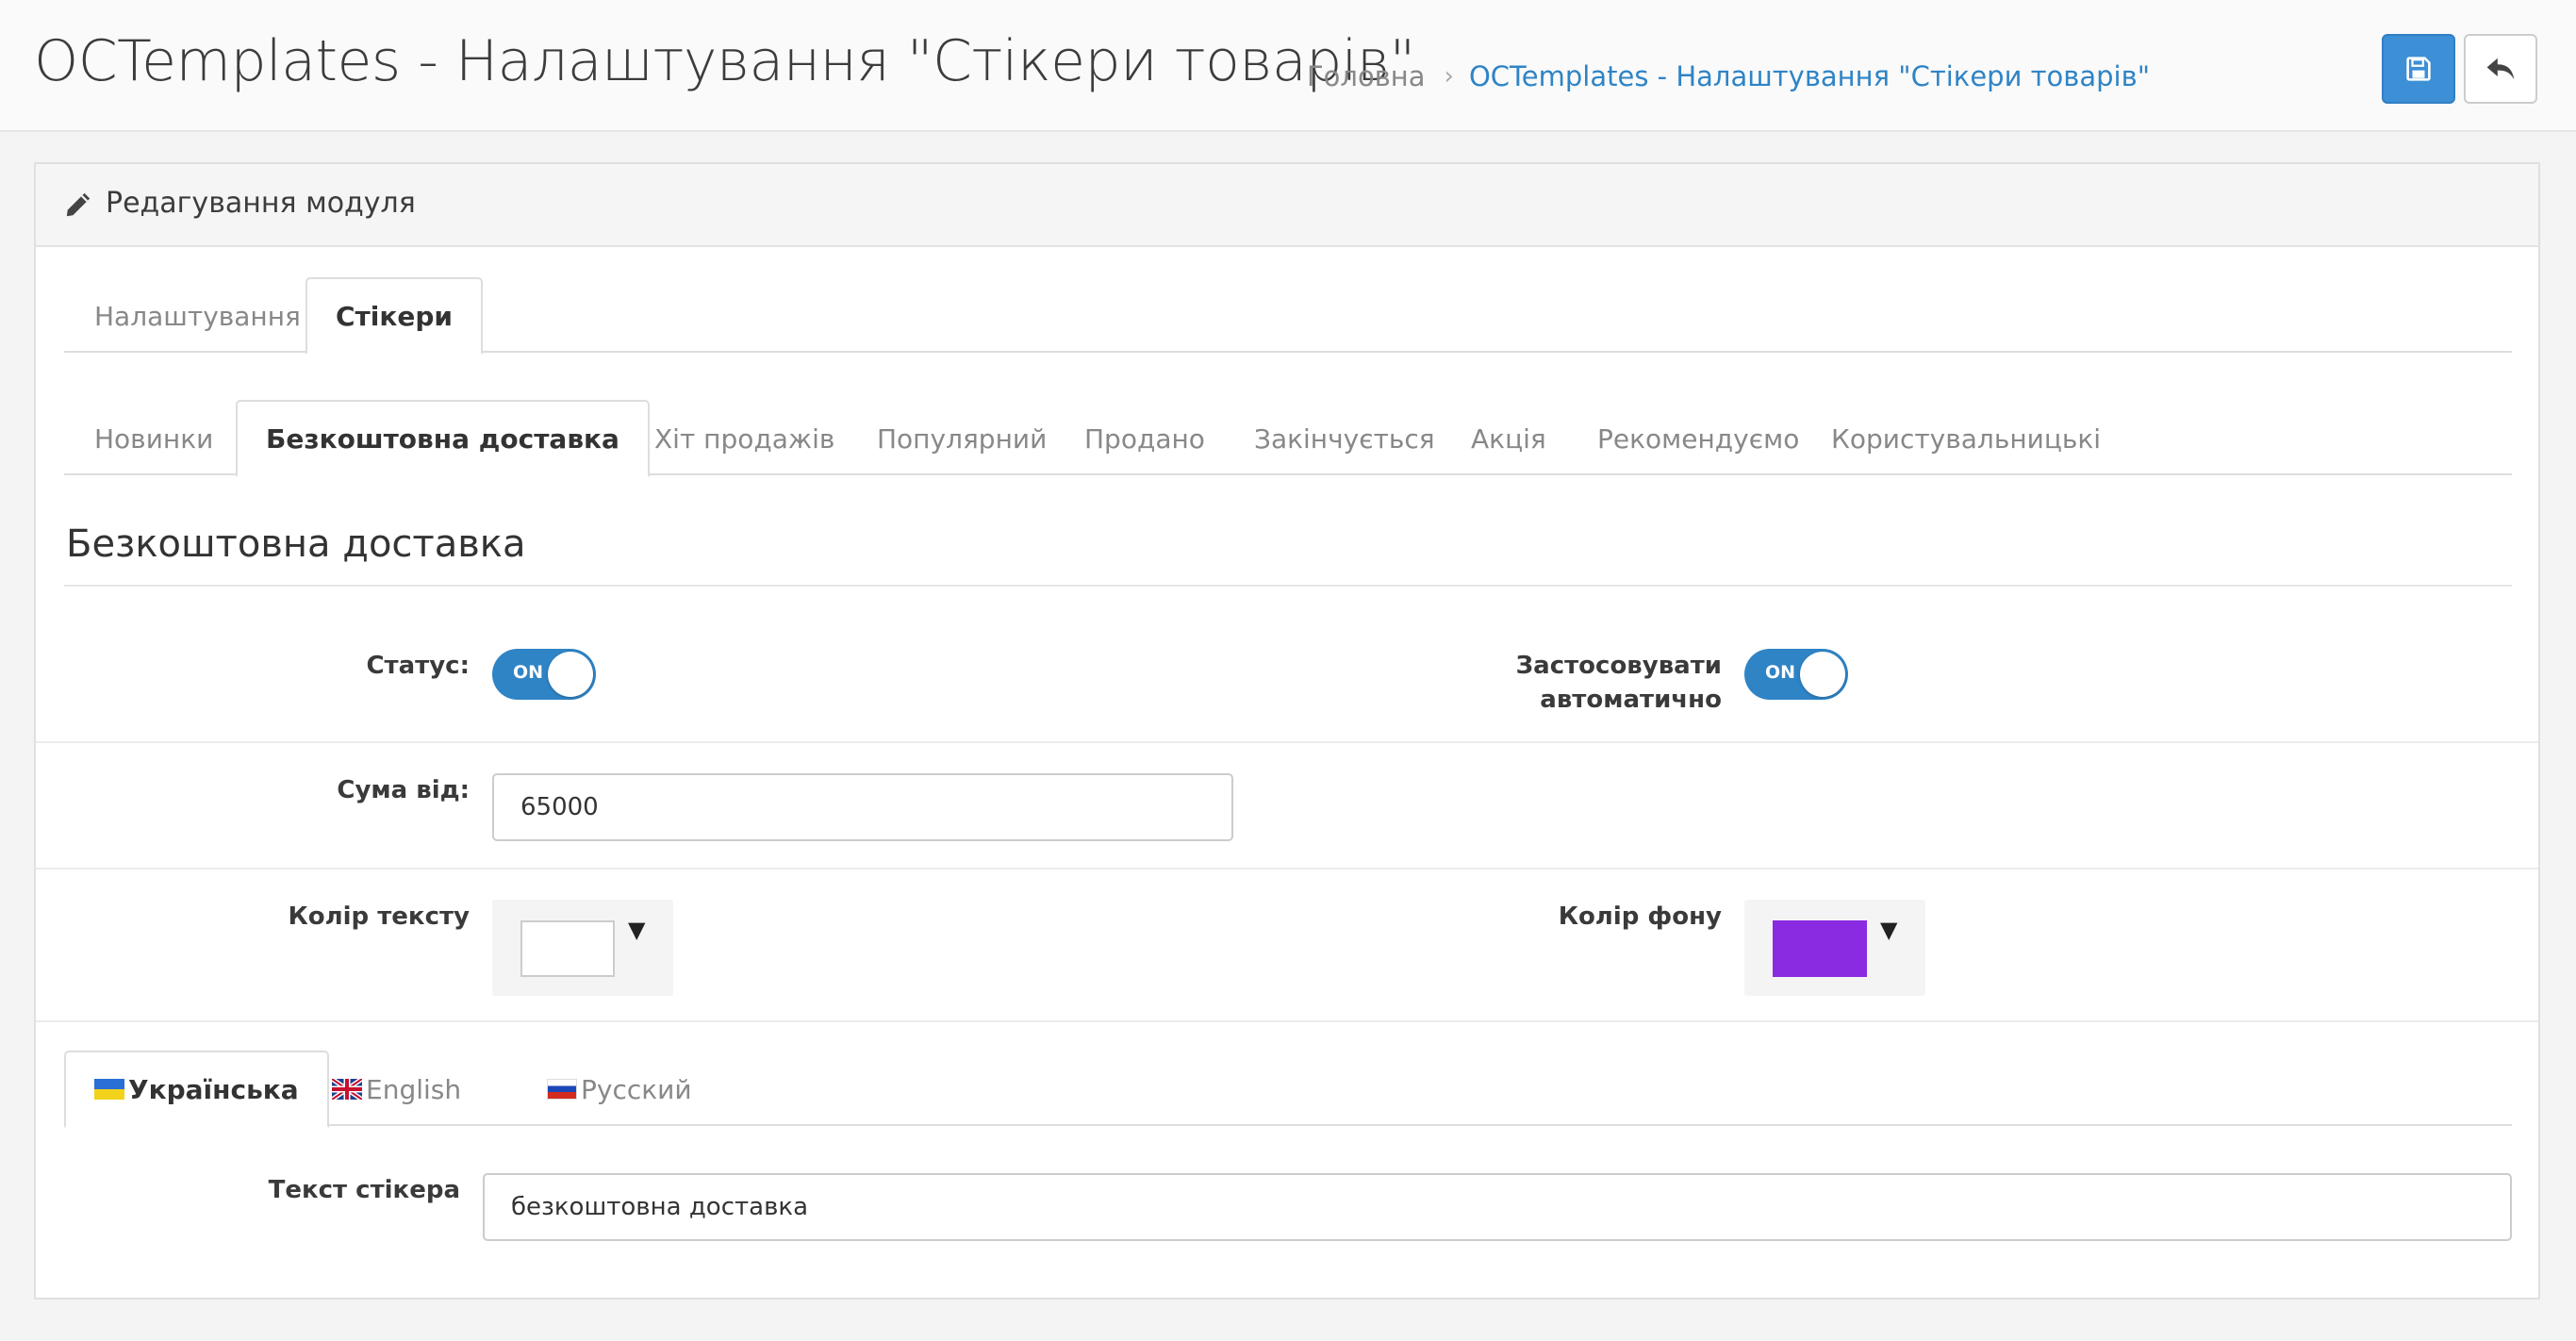 The image size is (2576, 1341). I want to click on save-button, so click(2418, 69).